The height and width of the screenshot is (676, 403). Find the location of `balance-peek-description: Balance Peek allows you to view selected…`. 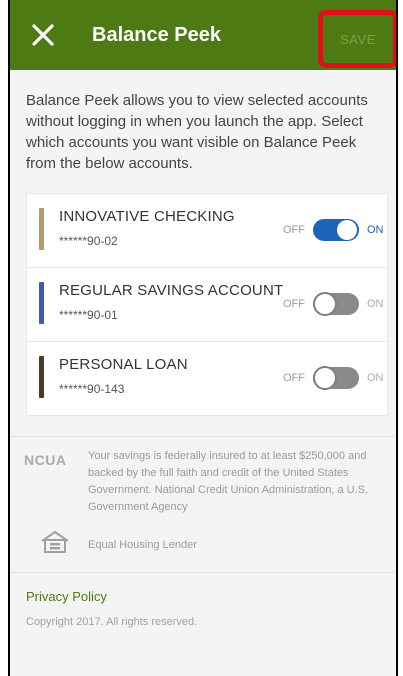

balance-peek-description: Balance Peek allows you to view selected… is located at coordinates (197, 132).